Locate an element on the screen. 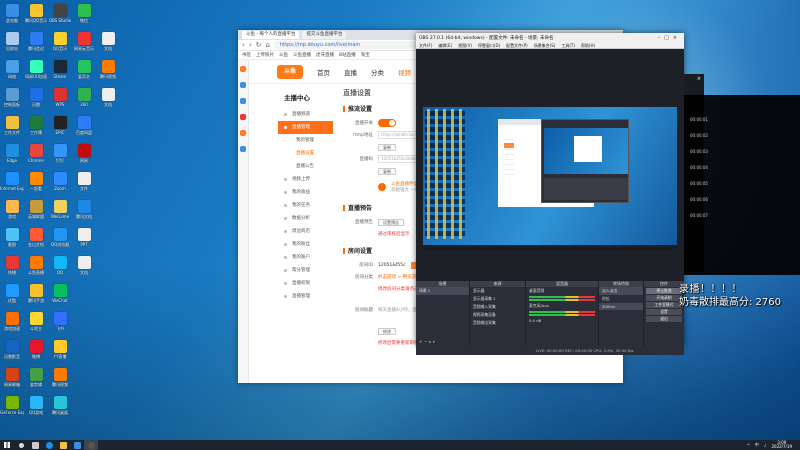 The height and width of the screenshot is (450, 800). scene-item: 场景 1 is located at coordinates (442, 291).